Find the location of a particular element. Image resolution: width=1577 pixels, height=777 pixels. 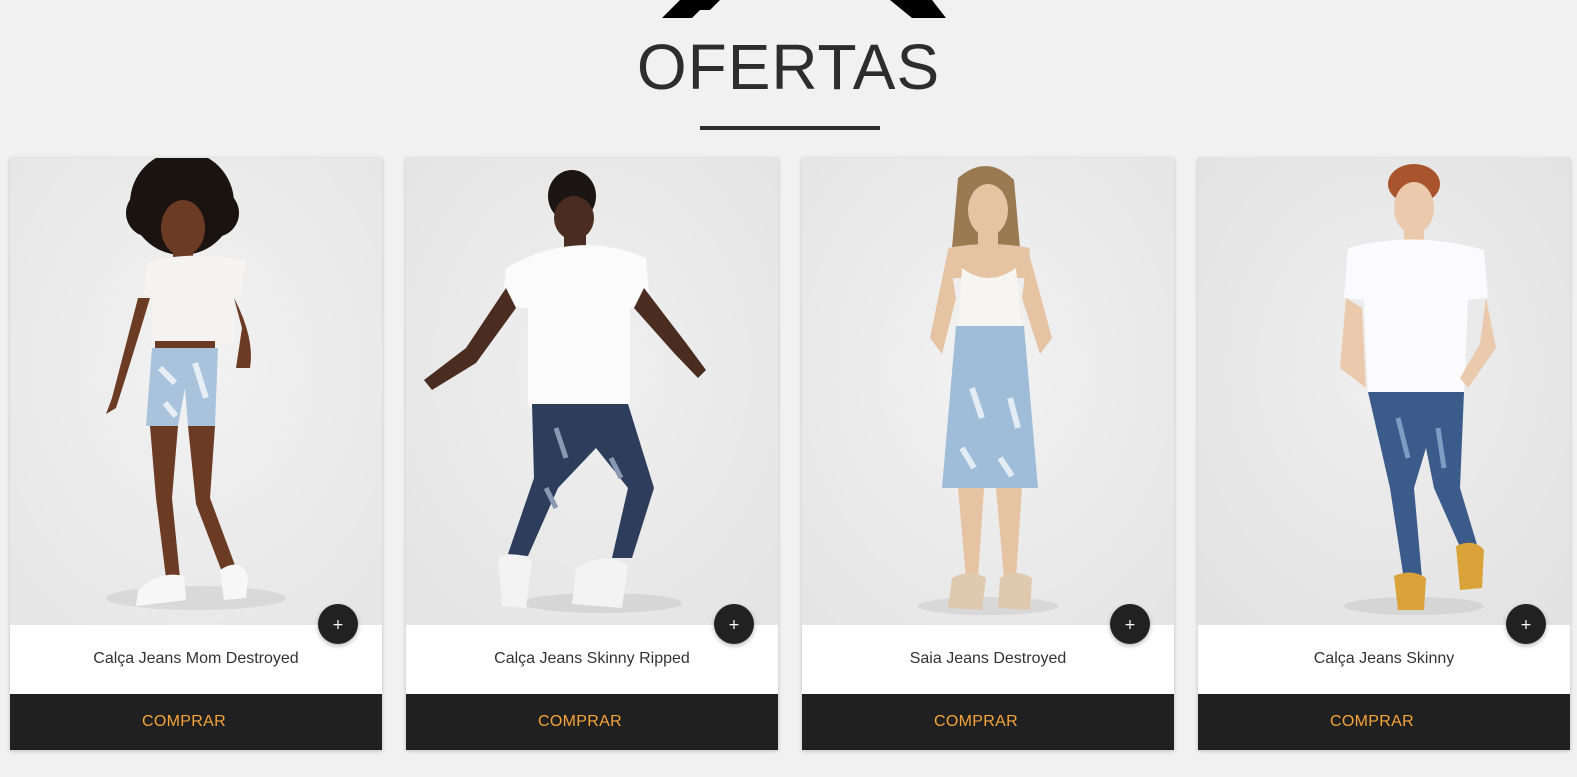

logo-fragment is located at coordinates (804, 9).